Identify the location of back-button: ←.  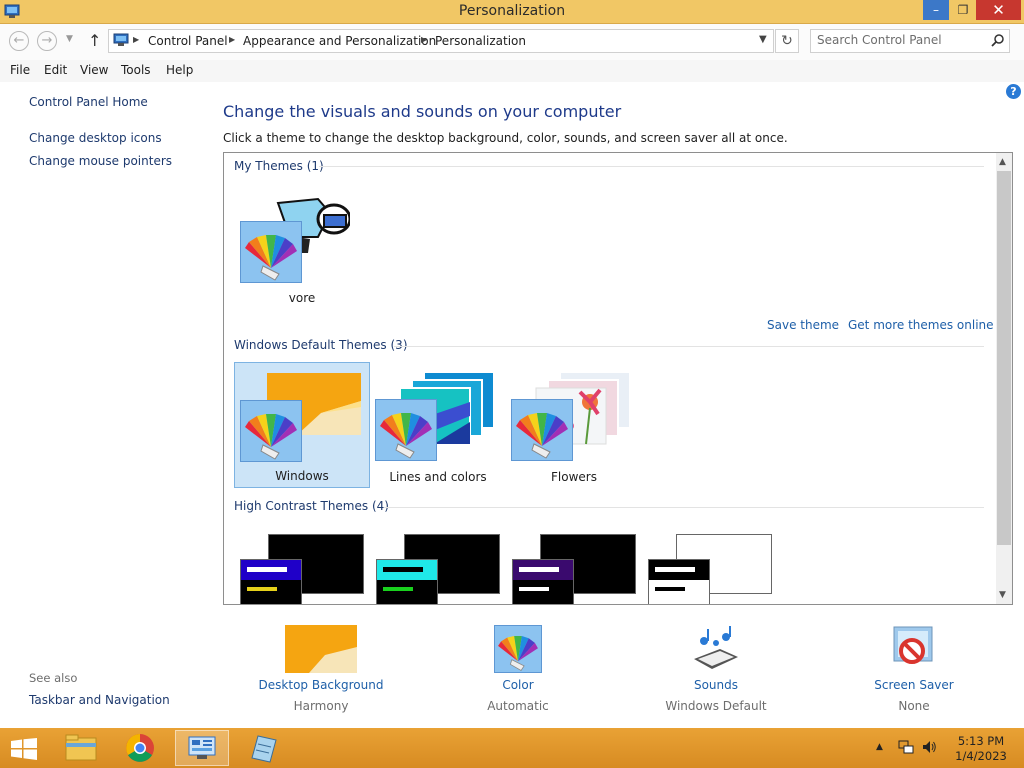
(19, 41).